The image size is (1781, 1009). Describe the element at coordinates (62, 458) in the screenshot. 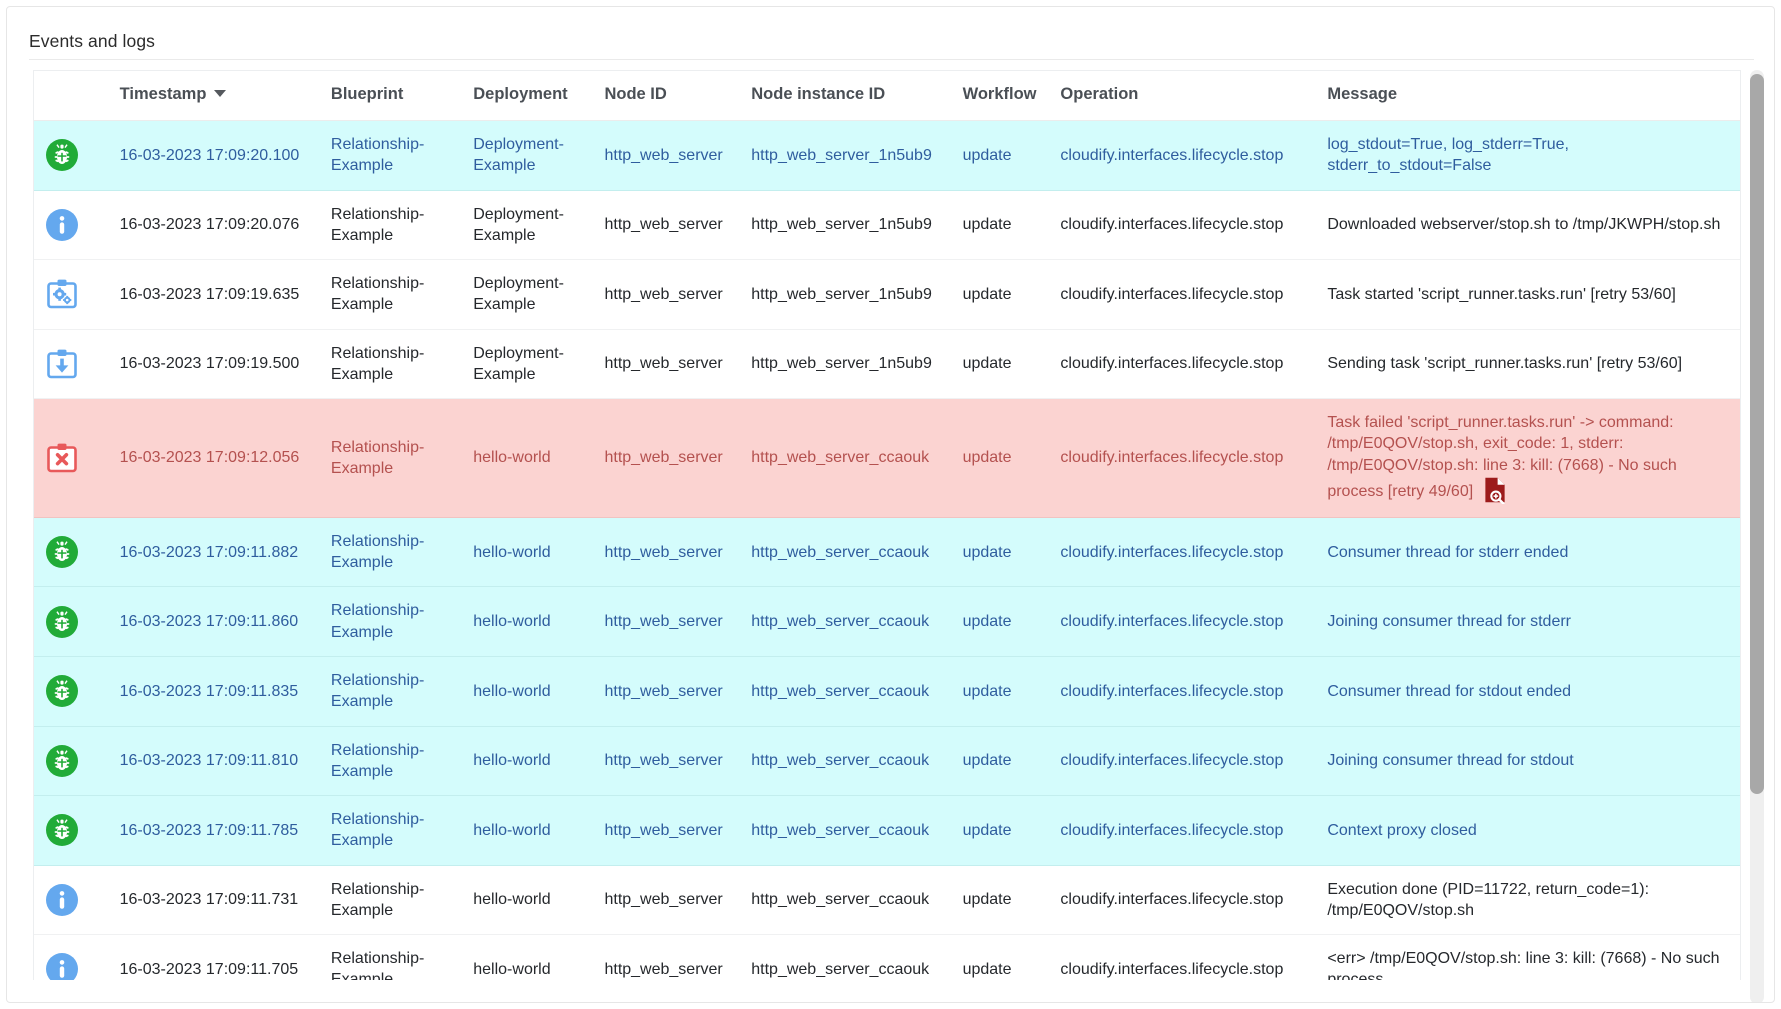

I see `clipboard-error-icon` at that location.